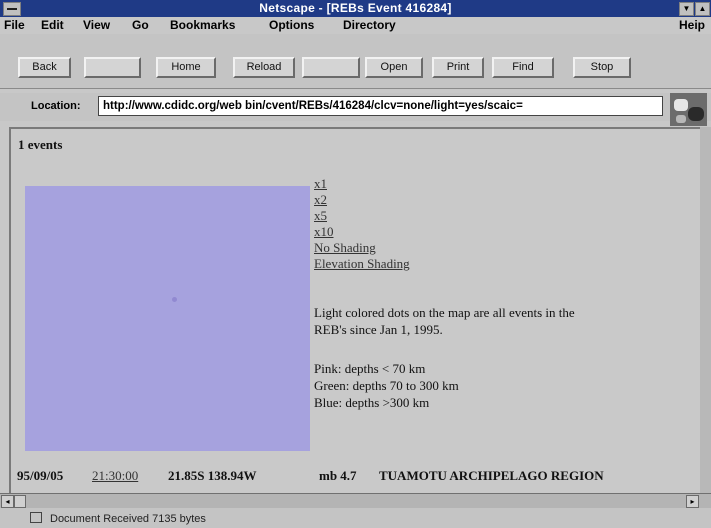 Image resolution: width=711 pixels, height=528 pixels. What do you see at coordinates (291, 25) in the screenshot?
I see `menu-options: Options` at bounding box center [291, 25].